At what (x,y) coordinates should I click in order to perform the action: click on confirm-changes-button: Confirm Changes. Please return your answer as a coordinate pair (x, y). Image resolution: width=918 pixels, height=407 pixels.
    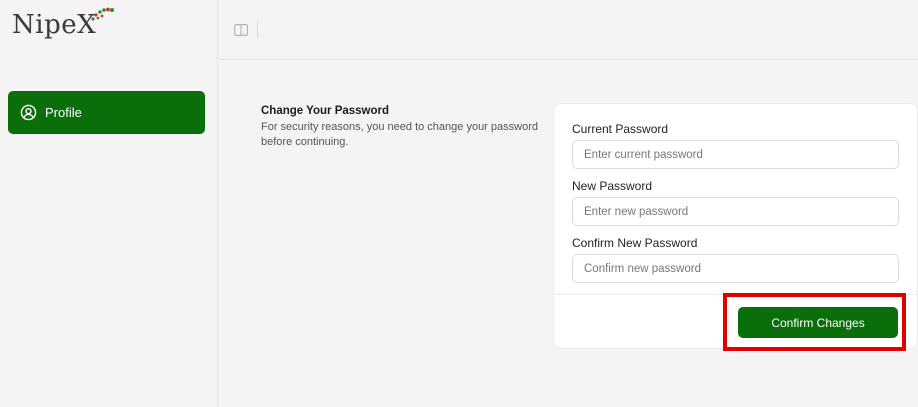
    Looking at the image, I should click on (818, 322).